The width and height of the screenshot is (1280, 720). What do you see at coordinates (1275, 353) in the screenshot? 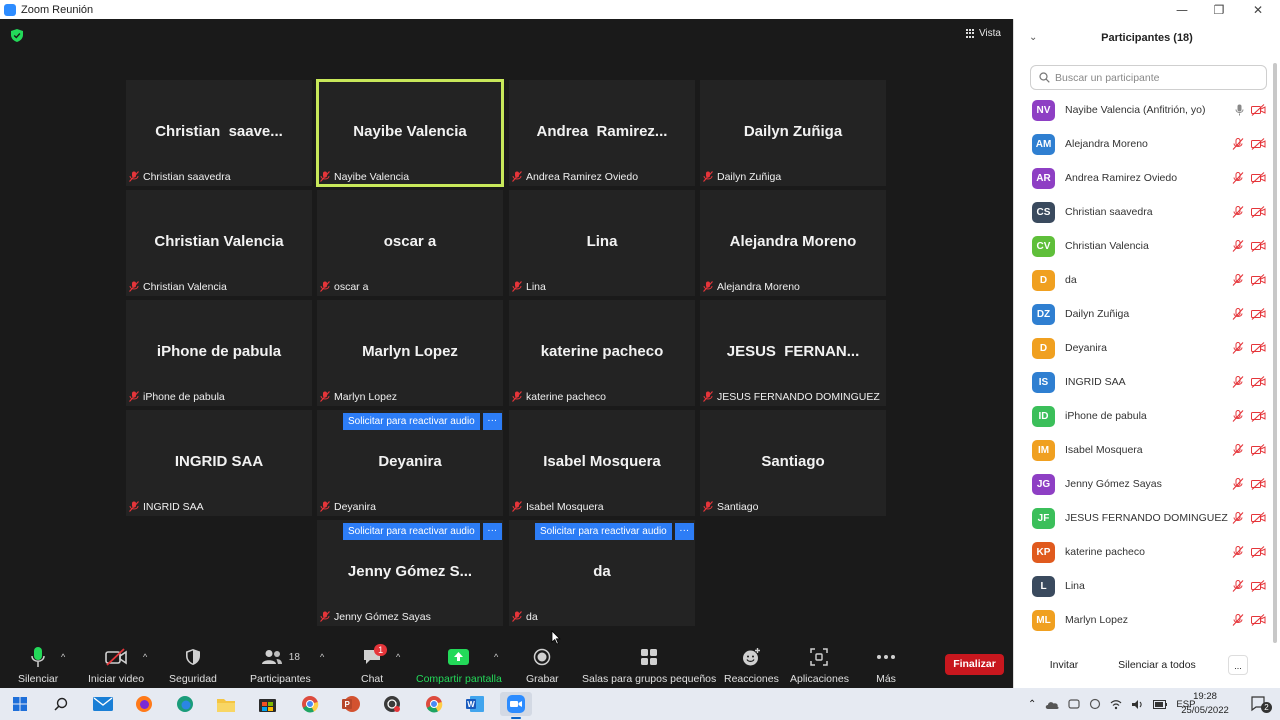
I see `participant-list-scrollbar` at bounding box center [1275, 353].